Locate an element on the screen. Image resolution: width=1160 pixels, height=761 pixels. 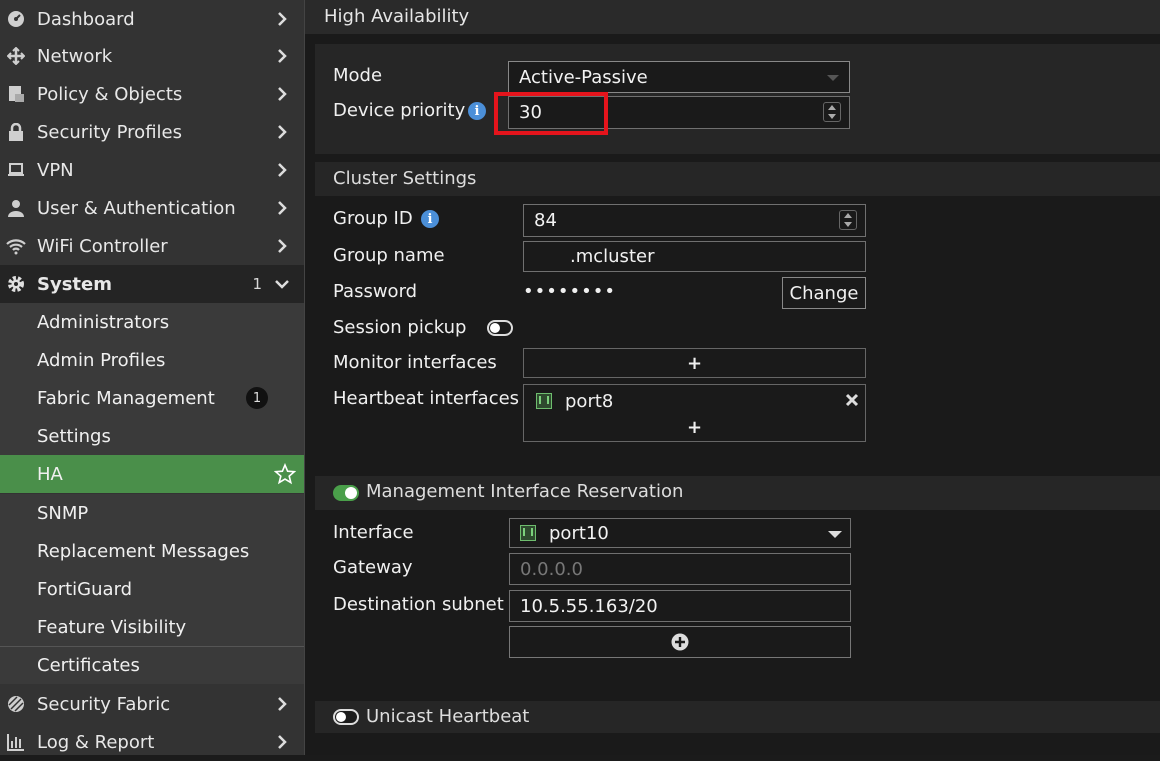
nav-label: VPN is located at coordinates (55, 170).